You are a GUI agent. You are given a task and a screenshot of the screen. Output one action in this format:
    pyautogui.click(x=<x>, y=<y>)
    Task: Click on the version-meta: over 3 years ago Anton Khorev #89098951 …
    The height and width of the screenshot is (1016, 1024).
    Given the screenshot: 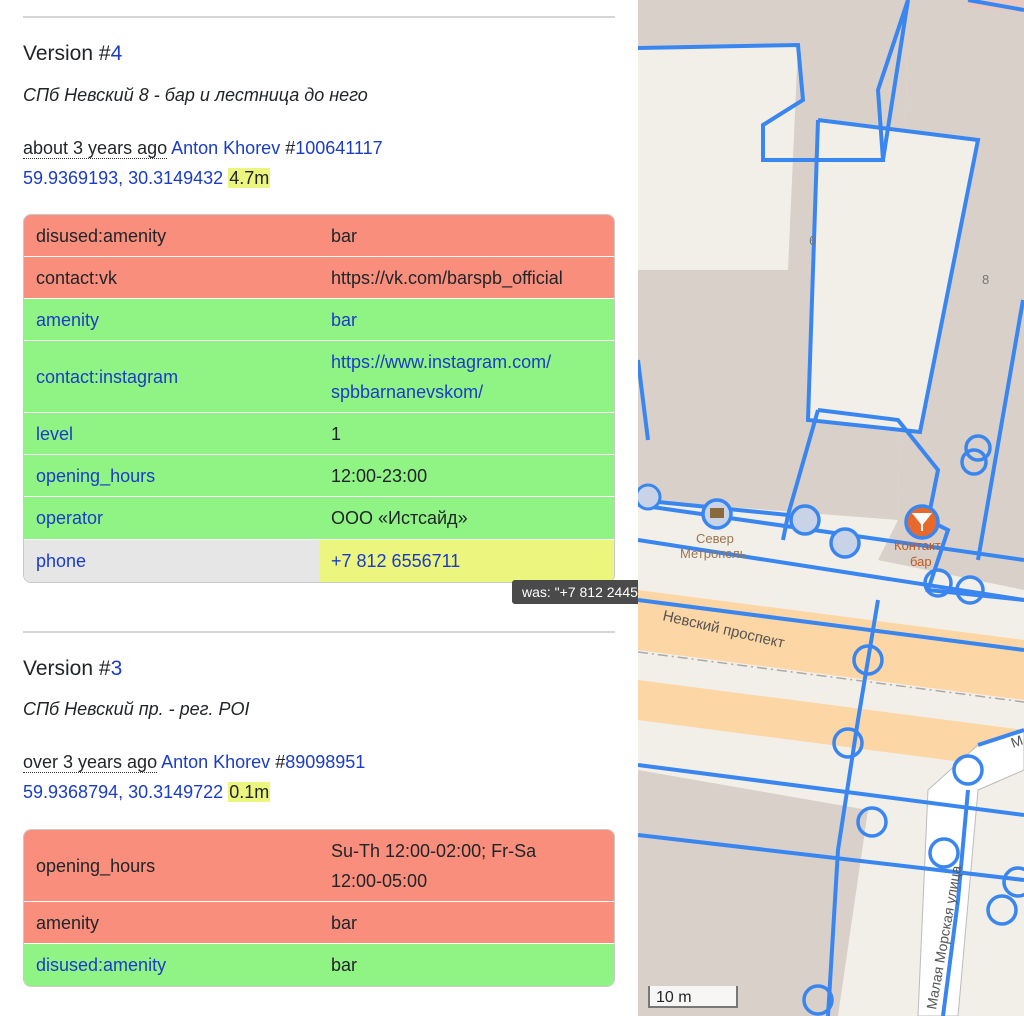 What is the action you would take?
    pyautogui.click(x=194, y=777)
    